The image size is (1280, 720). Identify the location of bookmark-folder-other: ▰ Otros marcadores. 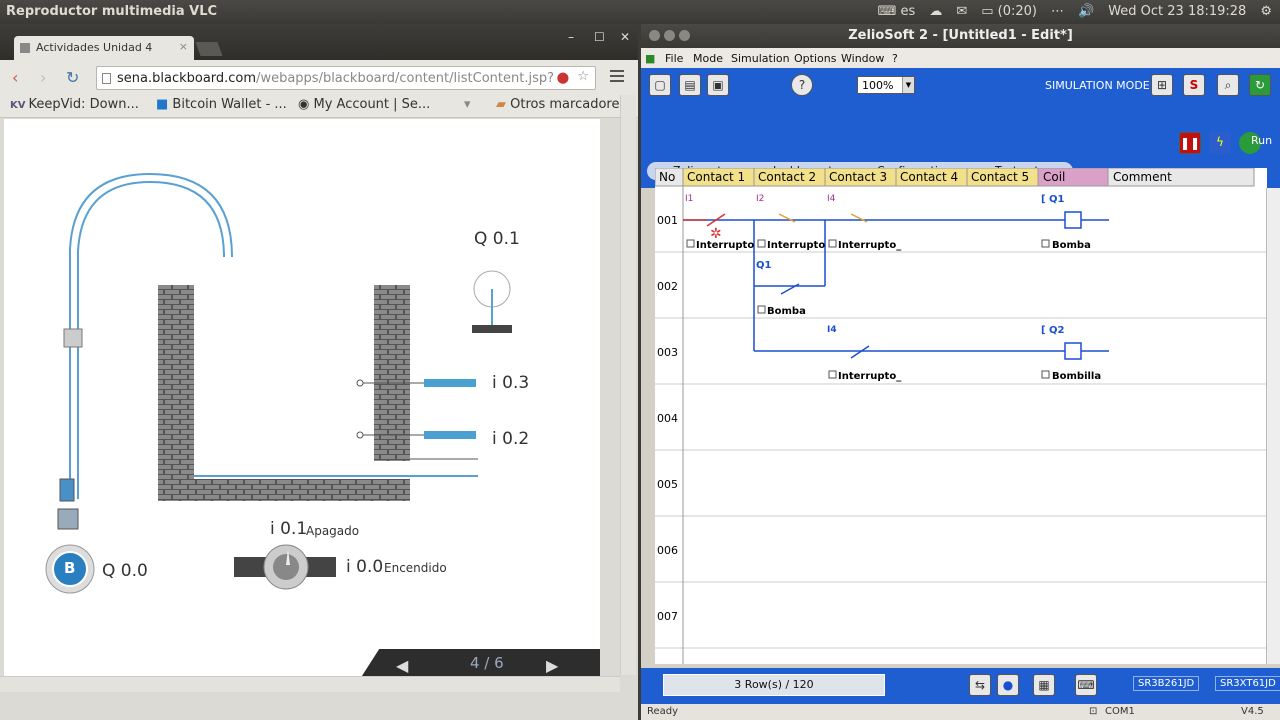
(561, 104).